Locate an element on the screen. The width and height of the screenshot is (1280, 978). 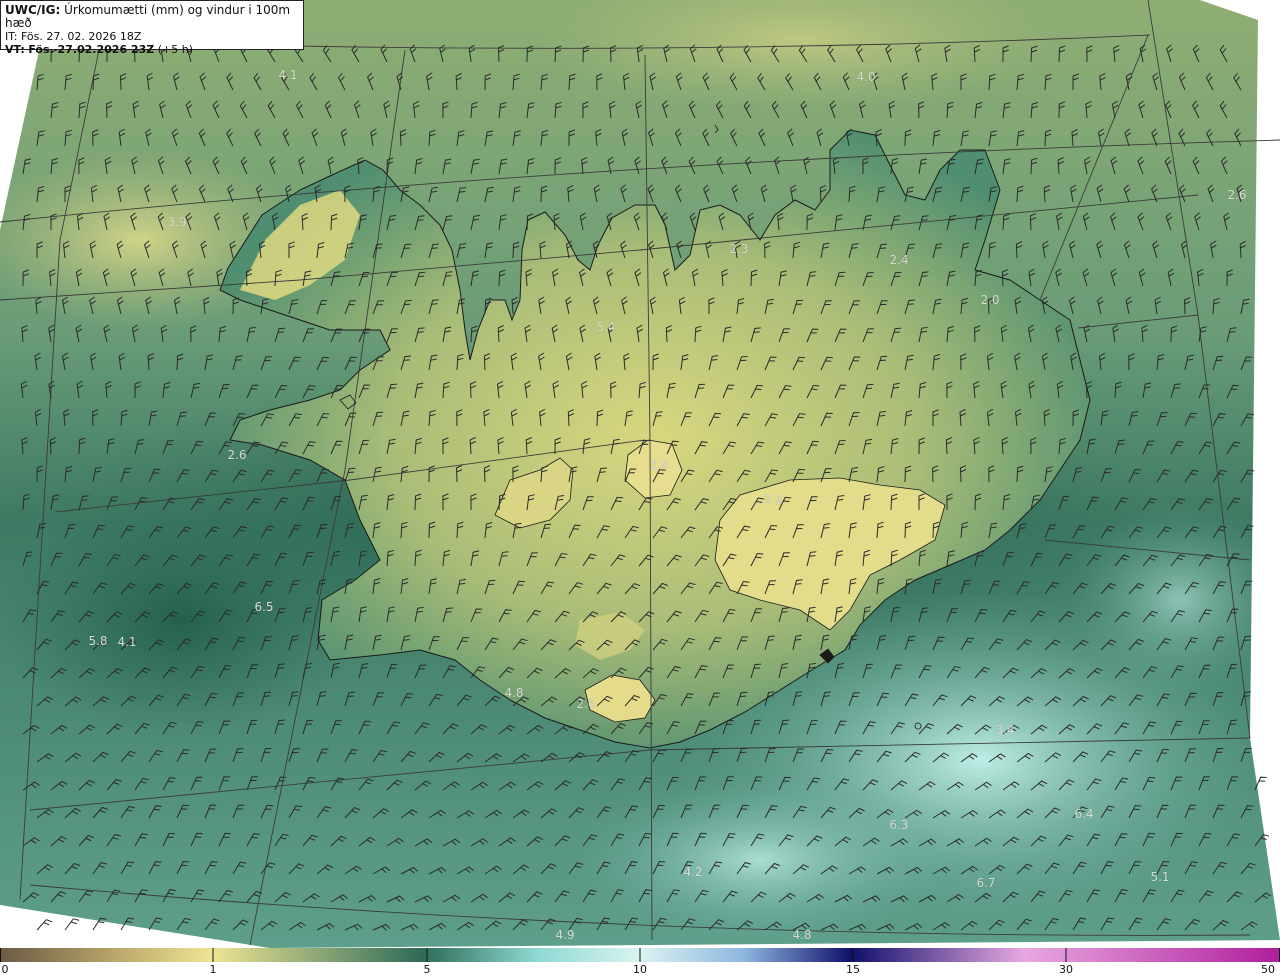
value-label-se-sea-1: 3.4 is located at coordinates (1005, 730).